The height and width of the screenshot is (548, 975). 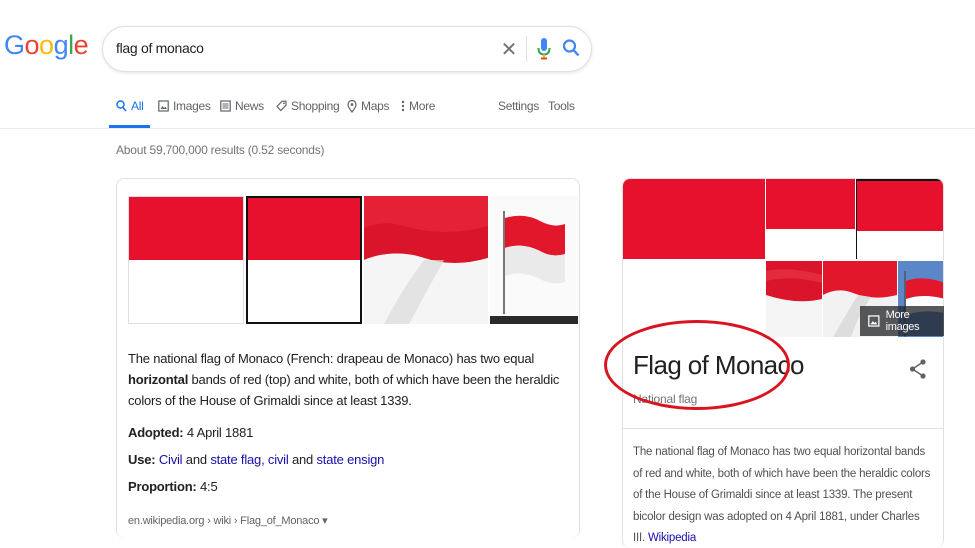 What do you see at coordinates (209, 486) in the screenshot?
I see `fact-value: 4:5` at bounding box center [209, 486].